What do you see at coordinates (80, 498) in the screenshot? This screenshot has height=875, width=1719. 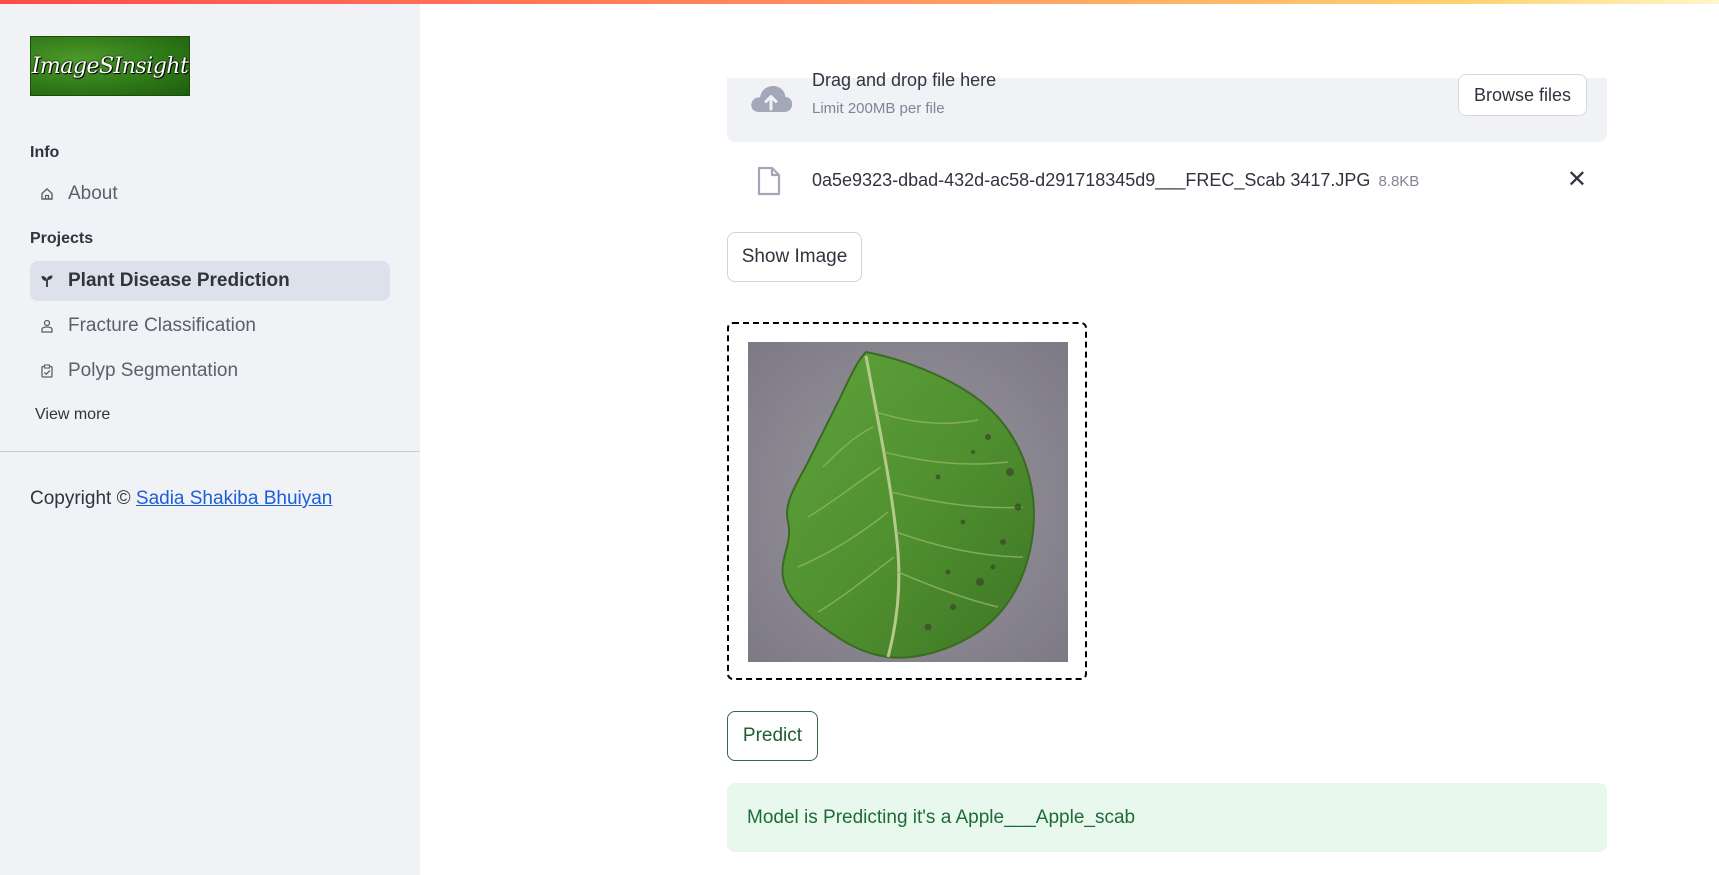 I see `copyright-prefix: Copyright ©` at bounding box center [80, 498].